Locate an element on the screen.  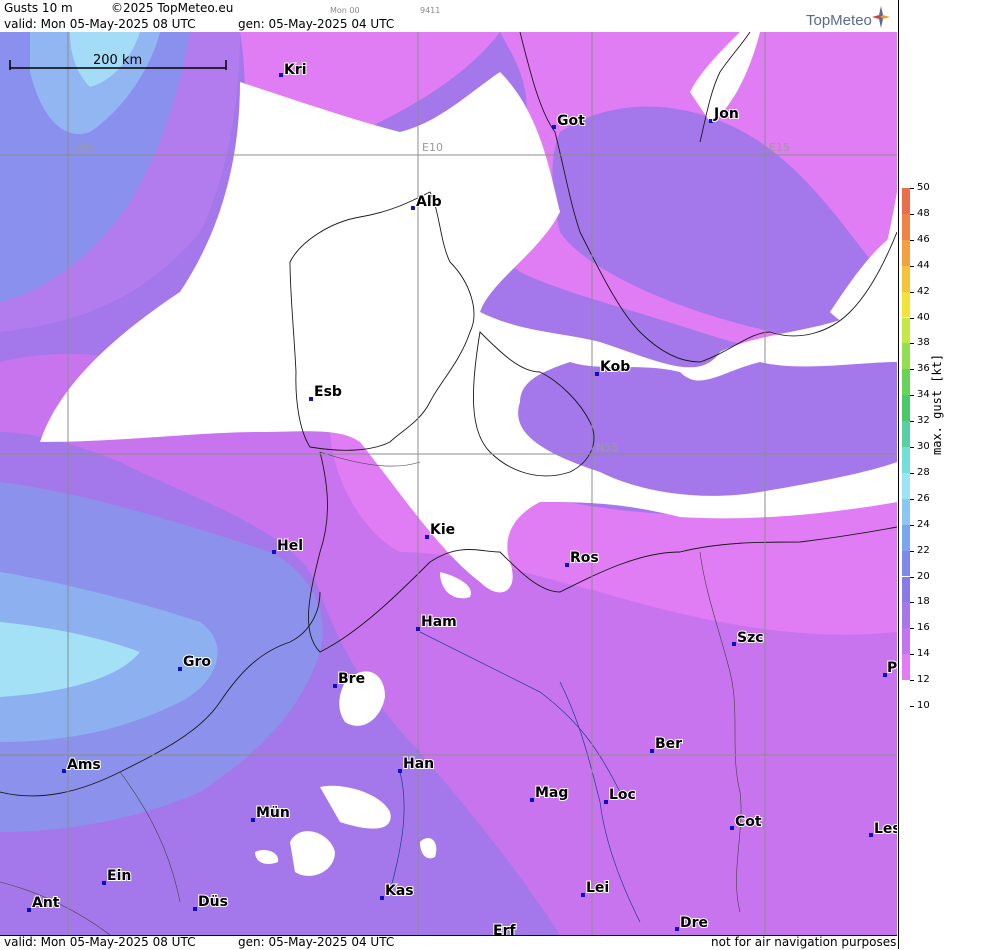
legend-level-label: 46 is located at coordinates (923, 239).